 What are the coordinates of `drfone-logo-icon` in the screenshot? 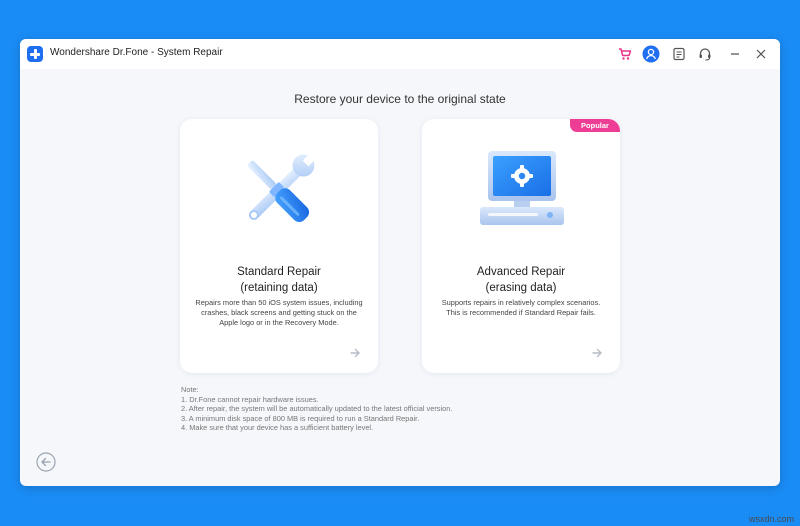 It's located at (35, 54).